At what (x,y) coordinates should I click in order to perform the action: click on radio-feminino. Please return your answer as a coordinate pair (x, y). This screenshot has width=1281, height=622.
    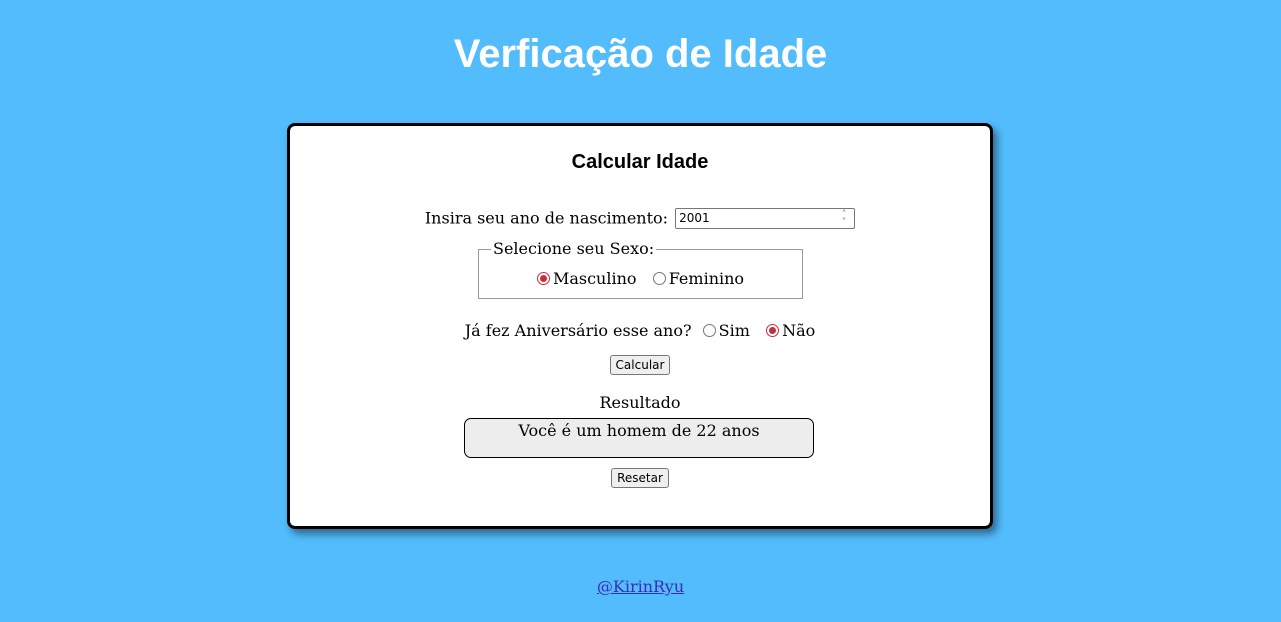
    Looking at the image, I should click on (659, 278).